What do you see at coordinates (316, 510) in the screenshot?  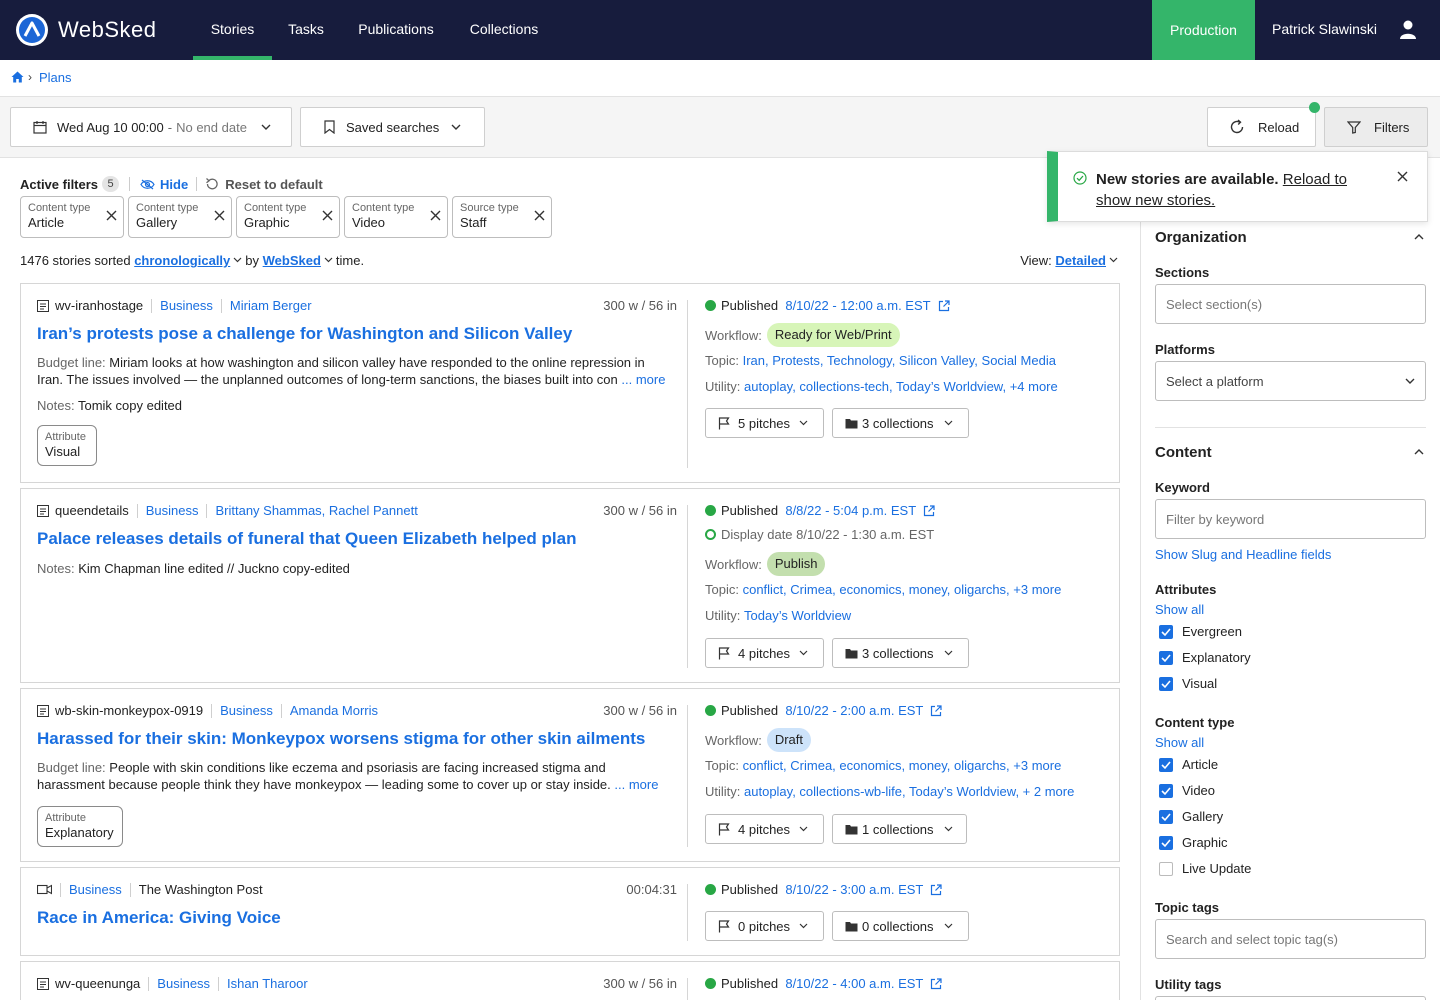 I see `story-author: Brittany Shammas, Rachel Pannett` at bounding box center [316, 510].